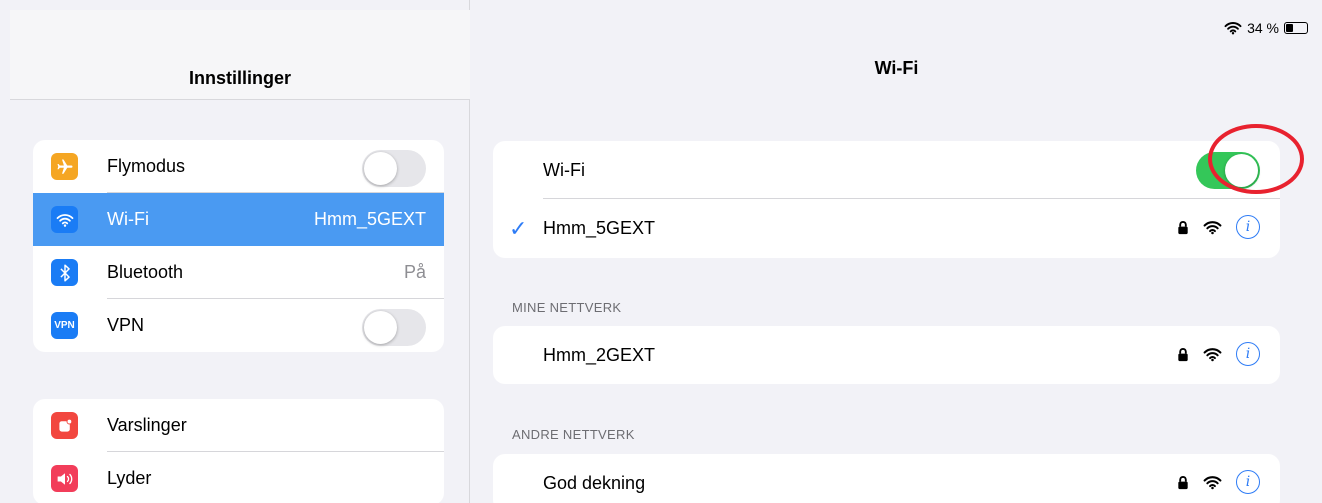  What do you see at coordinates (414, 272) in the screenshot?
I see `sidebar-item-value: På` at bounding box center [414, 272].